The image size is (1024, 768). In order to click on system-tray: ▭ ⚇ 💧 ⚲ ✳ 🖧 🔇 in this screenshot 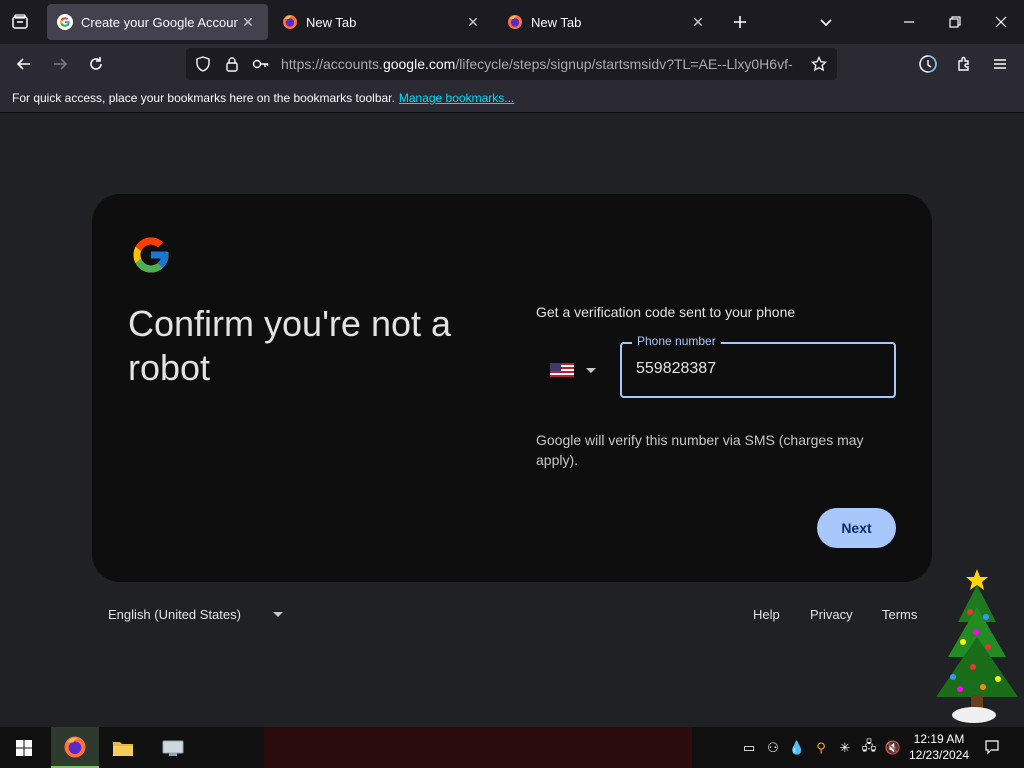, I will do `click(821, 747)`.